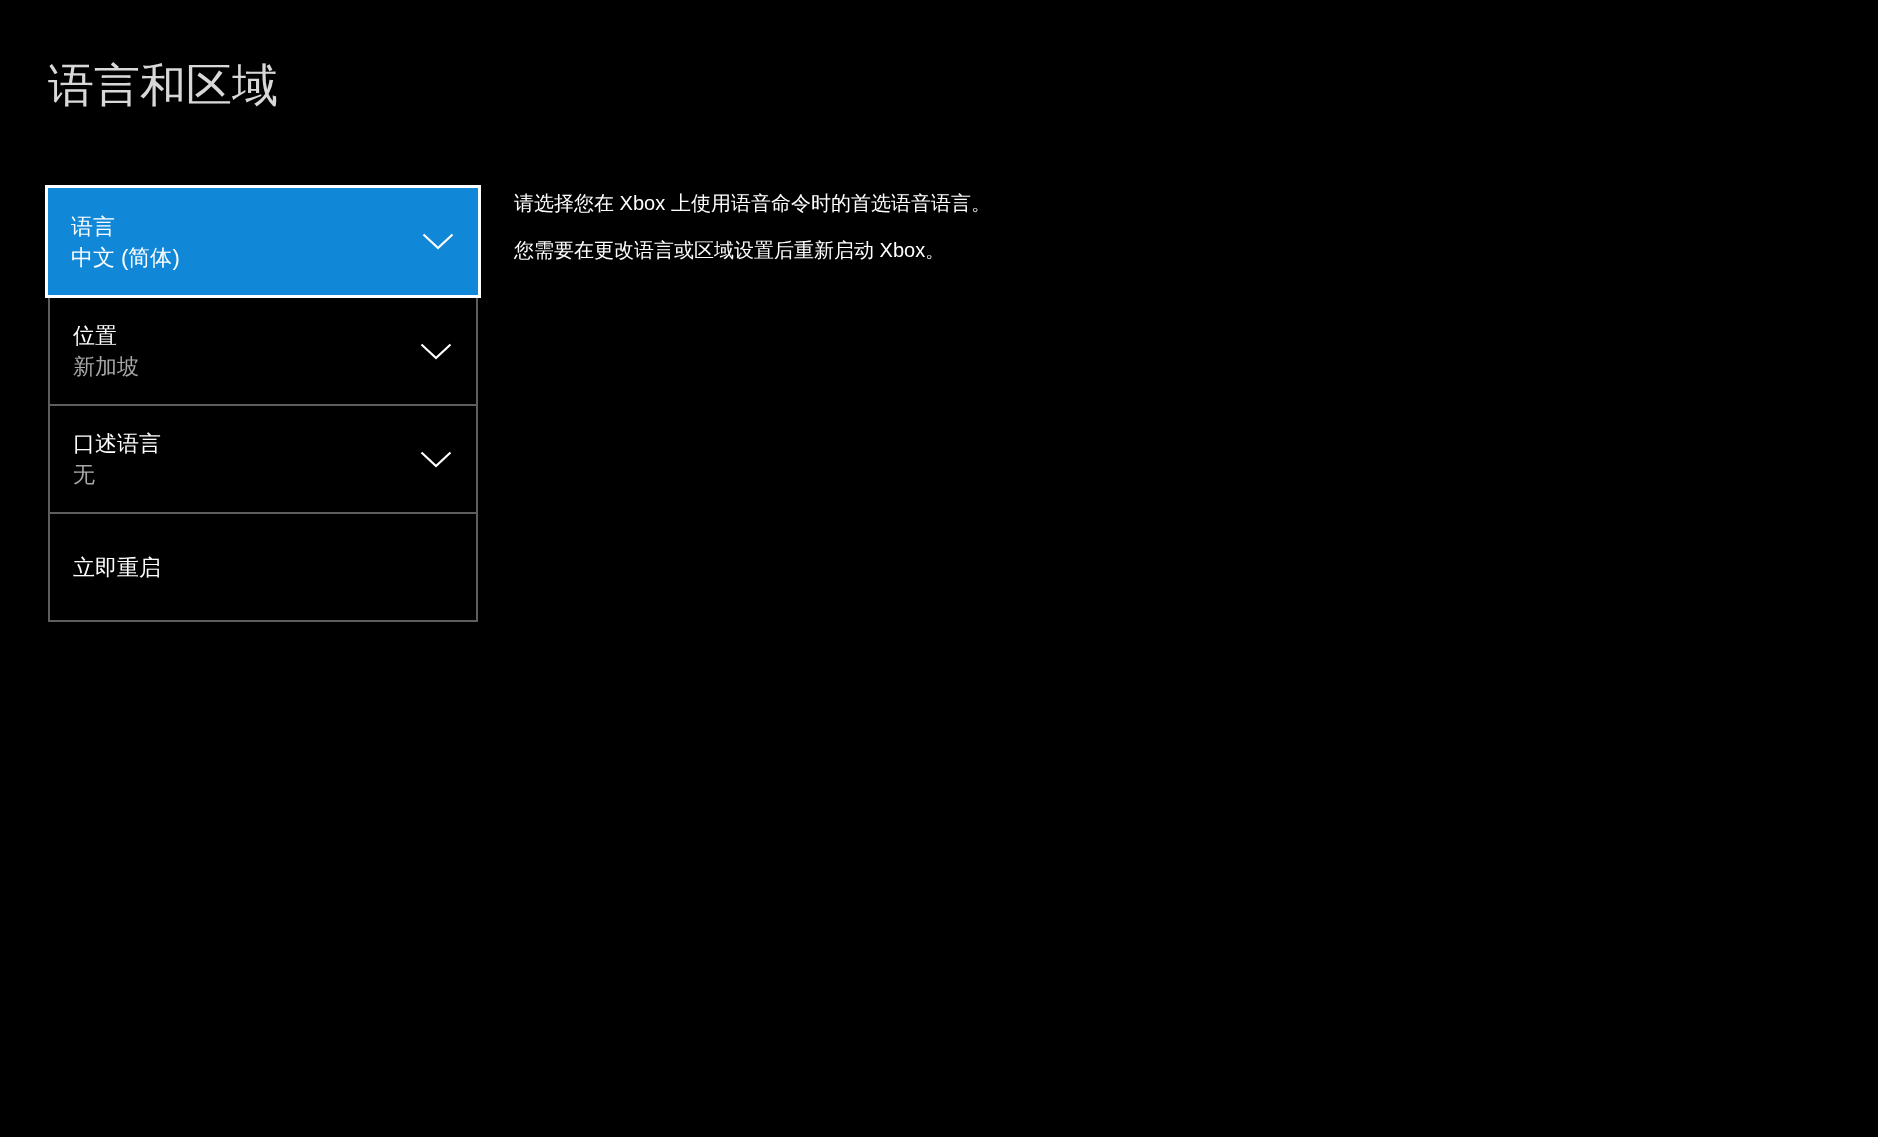  What do you see at coordinates (125, 257) in the screenshot?
I see `setting-value: 中文 (简体)` at bounding box center [125, 257].